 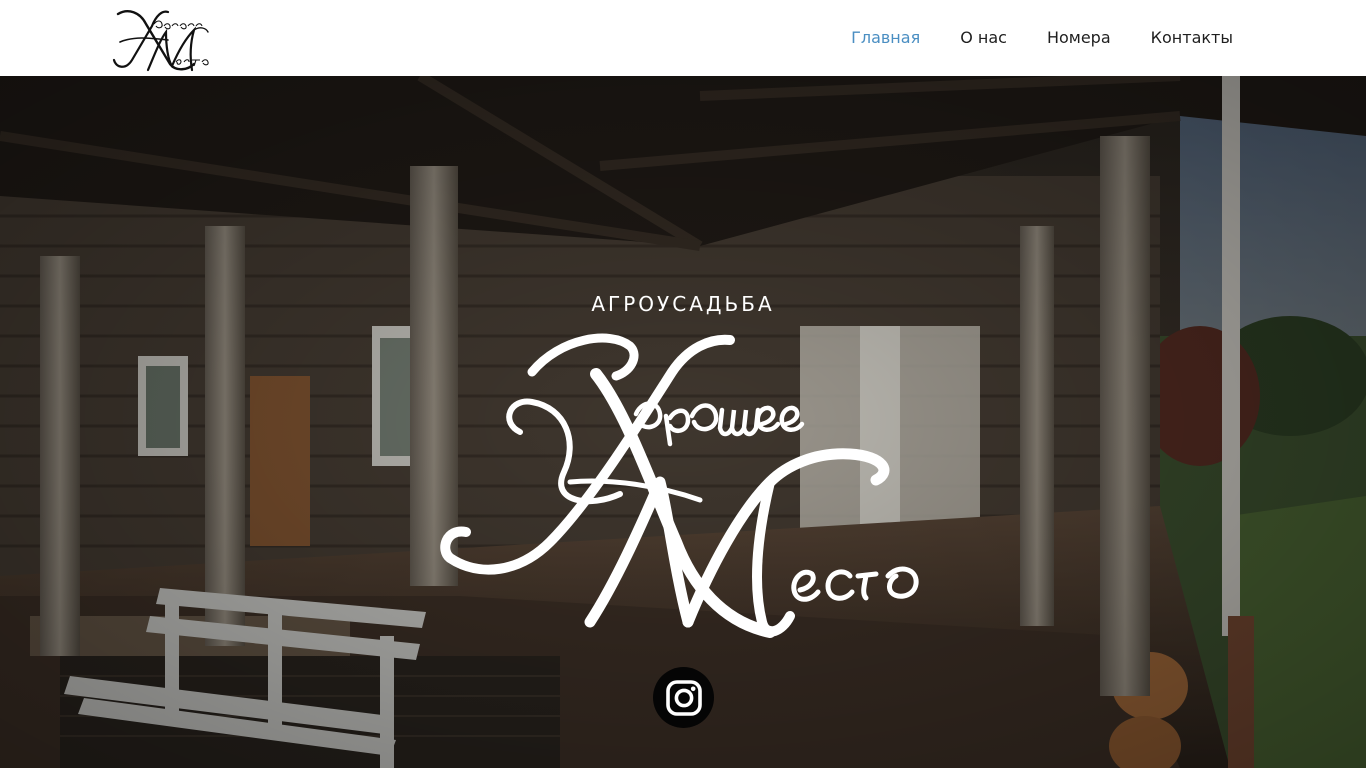 I want to click on nav-item-about: О нас, so click(x=983, y=38).